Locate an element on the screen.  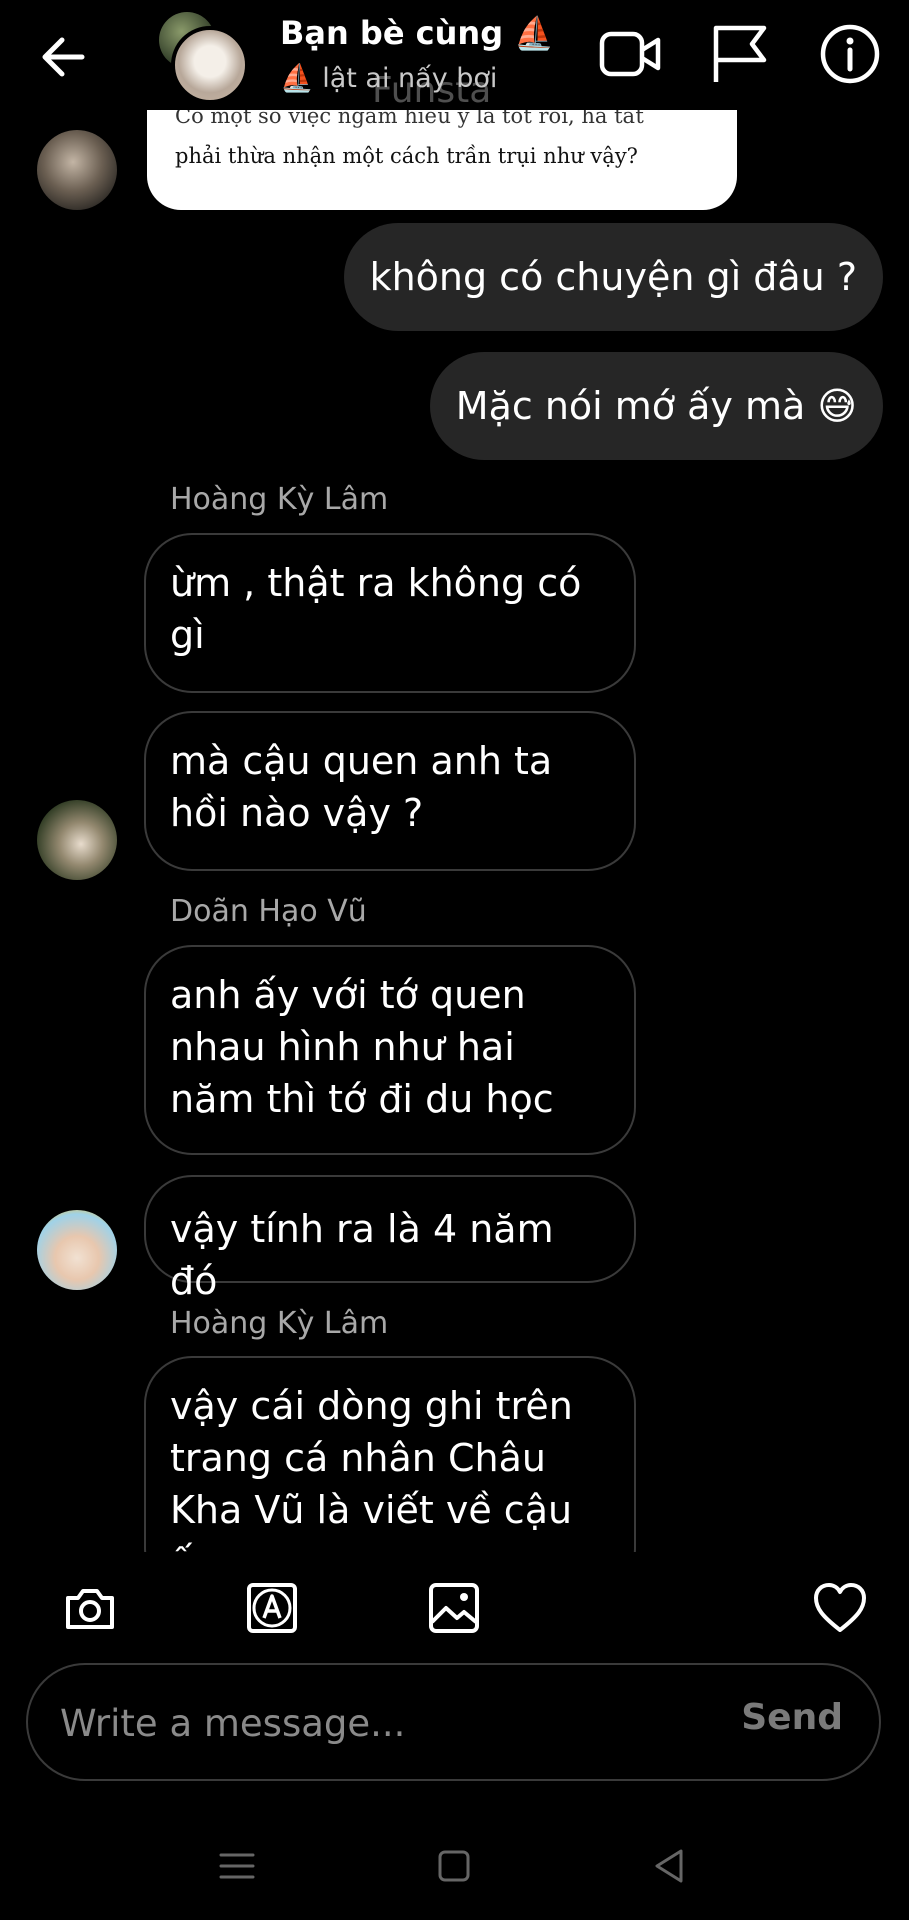
triangle-back-icon is located at coordinates (669, 1866).